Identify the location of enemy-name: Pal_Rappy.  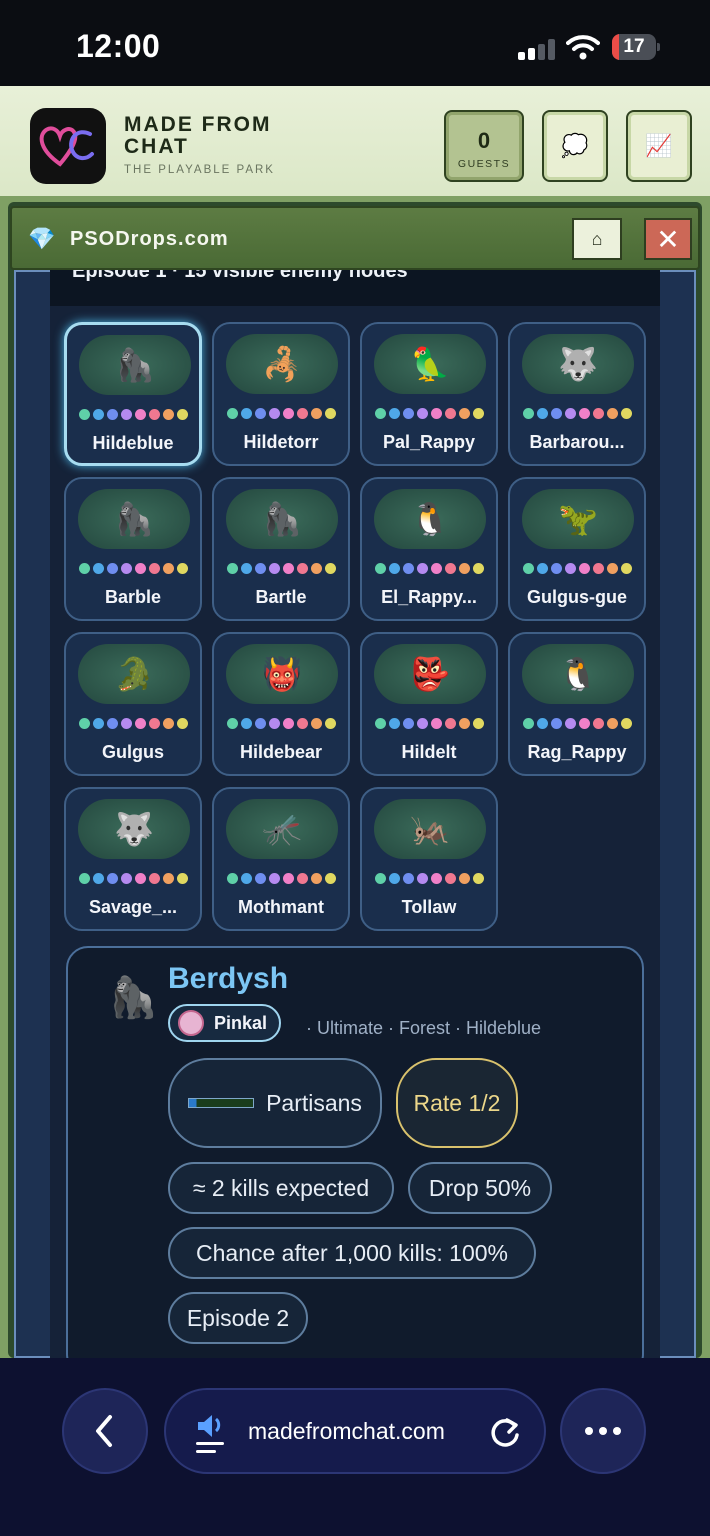
(429, 442).